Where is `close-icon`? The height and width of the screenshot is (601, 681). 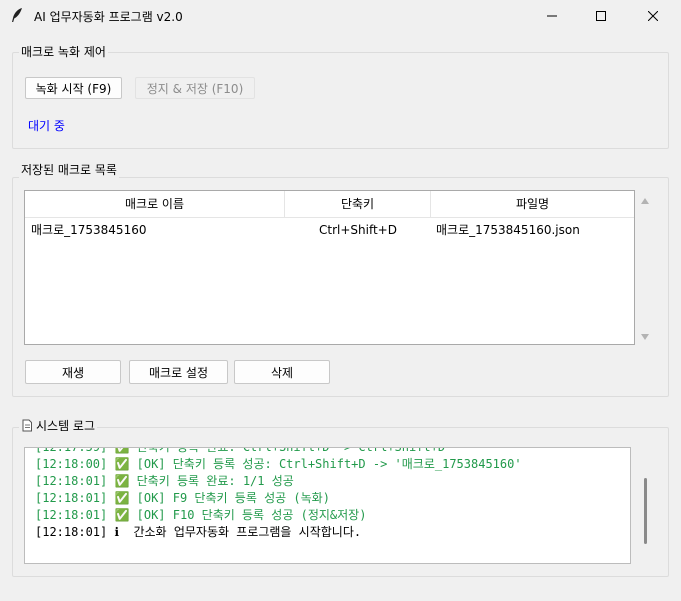 close-icon is located at coordinates (653, 16).